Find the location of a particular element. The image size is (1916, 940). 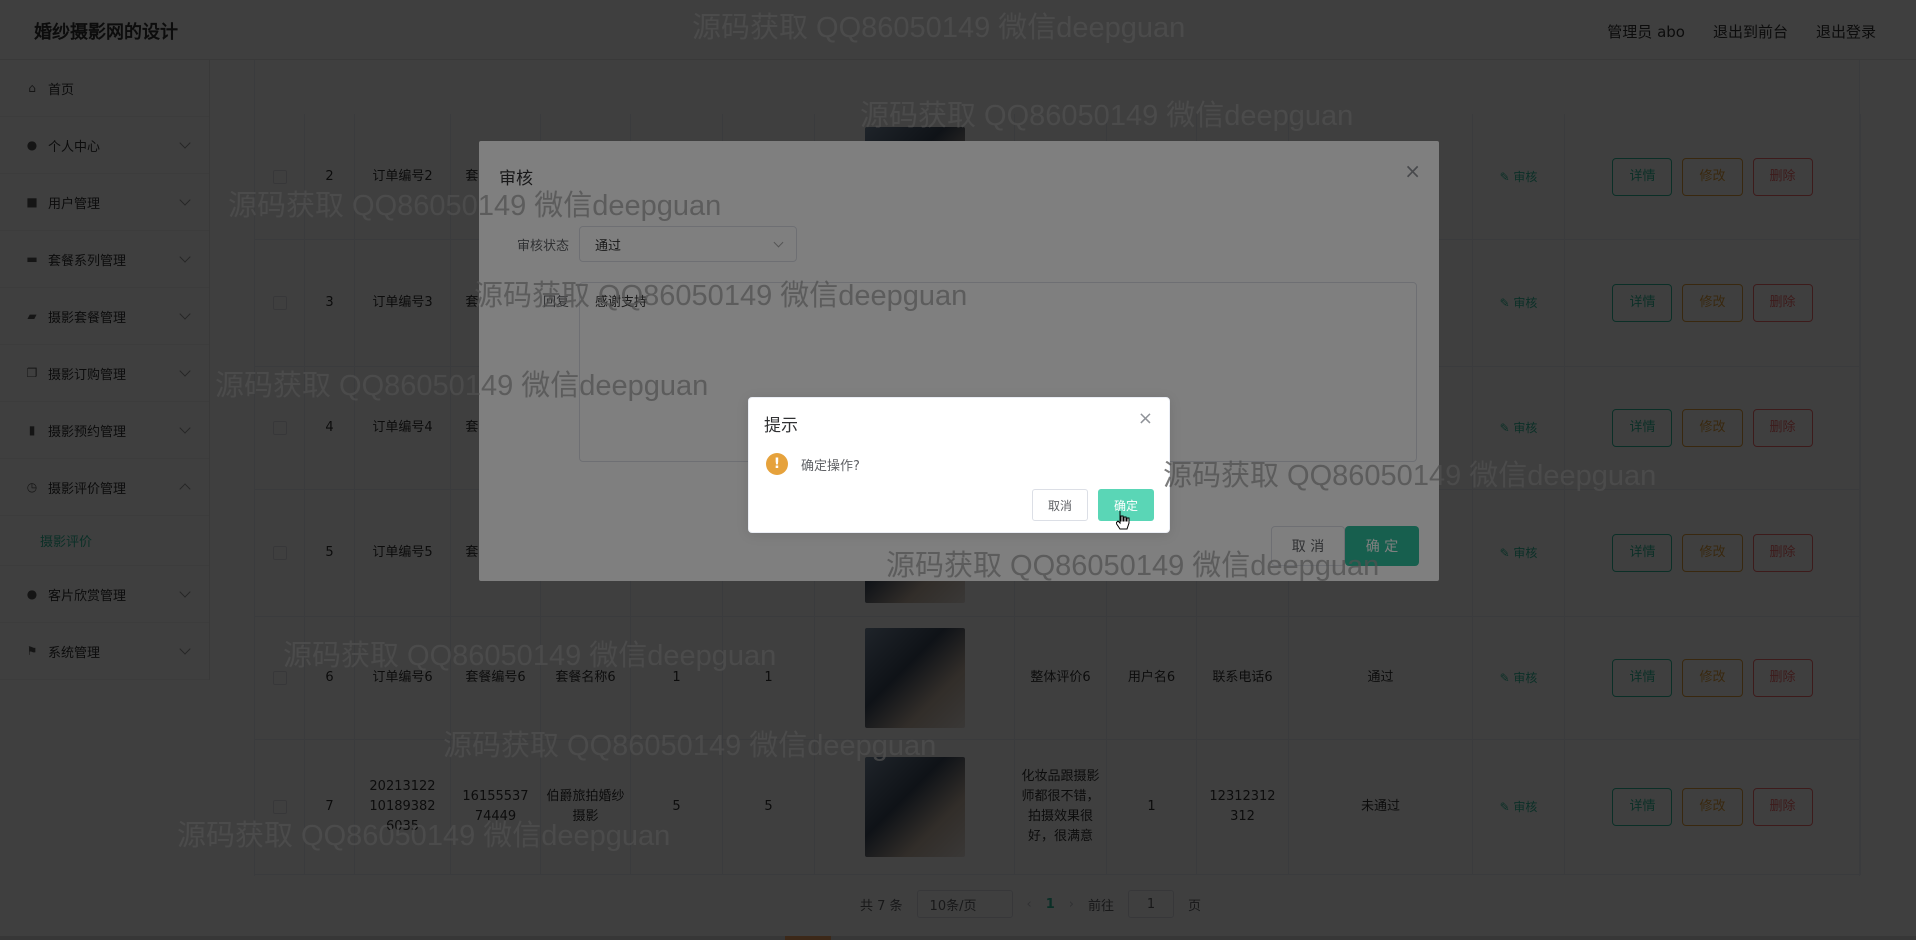

warning-icon: ! is located at coordinates (777, 464).